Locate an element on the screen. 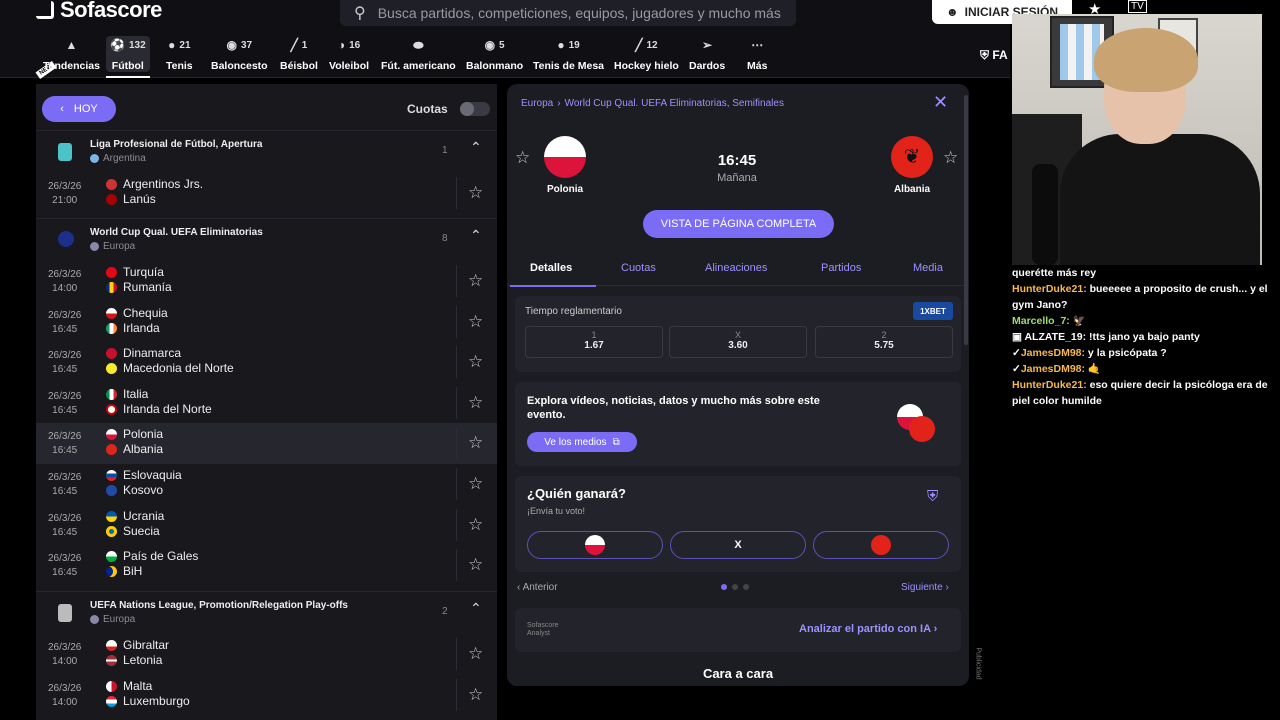 Image resolution: width=1280 pixels, height=720 pixels. sport-tenis: ● 21 Tenis is located at coordinates (179, 54).